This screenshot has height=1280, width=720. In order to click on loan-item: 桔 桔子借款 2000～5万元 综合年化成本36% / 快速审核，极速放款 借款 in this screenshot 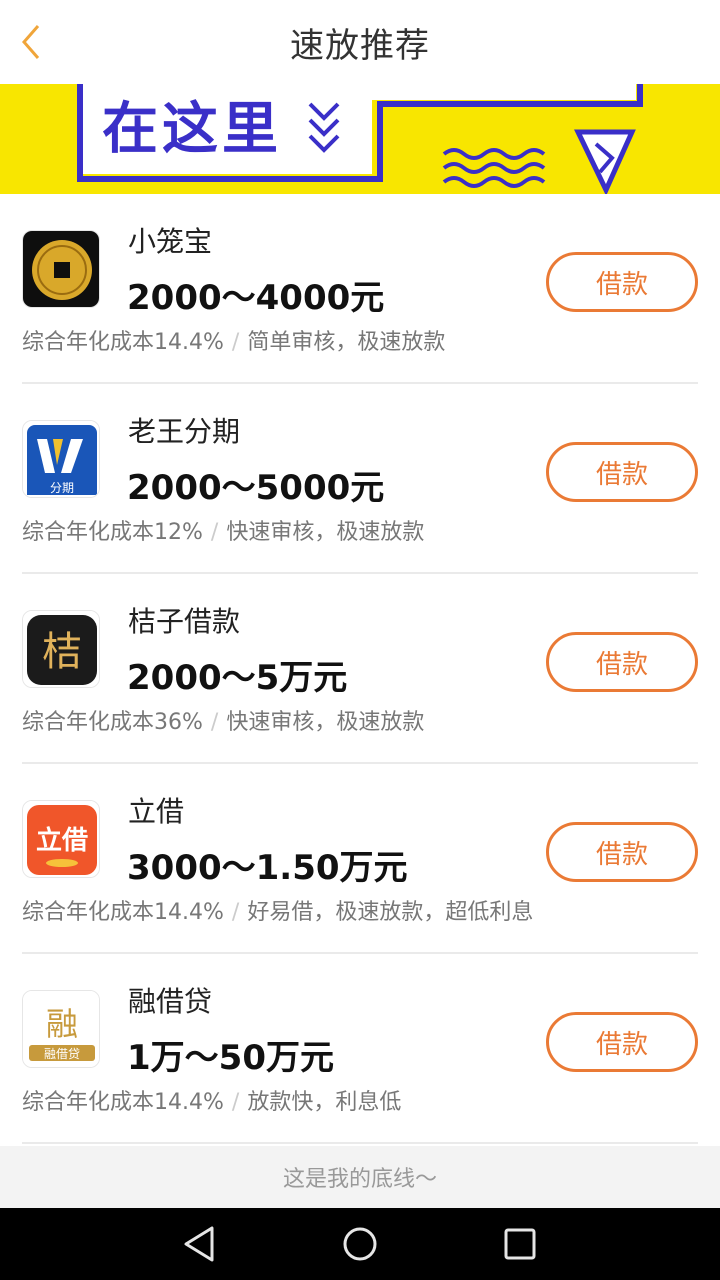, I will do `click(360, 669)`.